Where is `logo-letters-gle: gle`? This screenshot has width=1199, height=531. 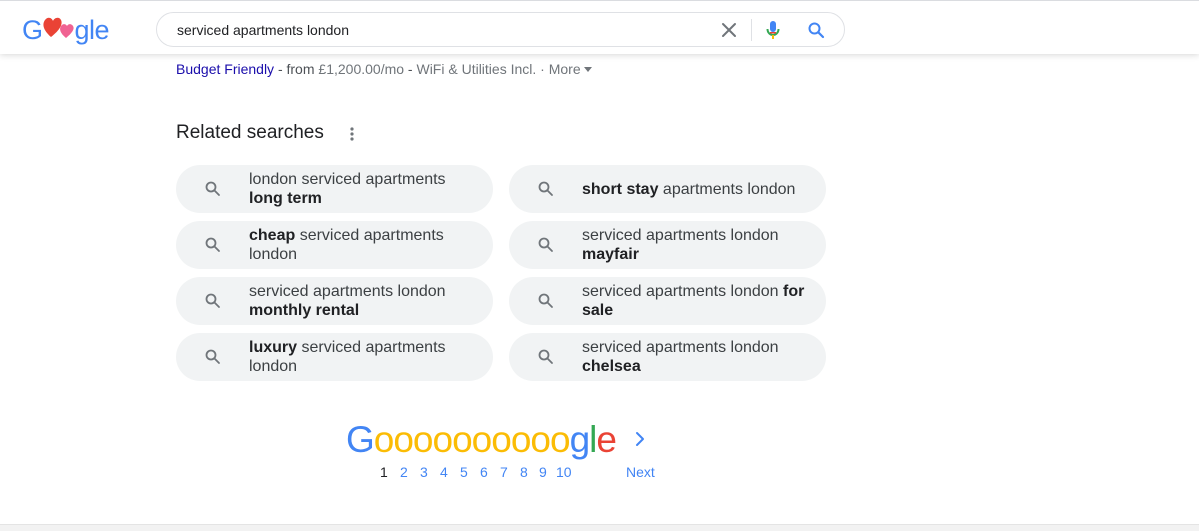 logo-letters-gle: gle is located at coordinates (92, 30).